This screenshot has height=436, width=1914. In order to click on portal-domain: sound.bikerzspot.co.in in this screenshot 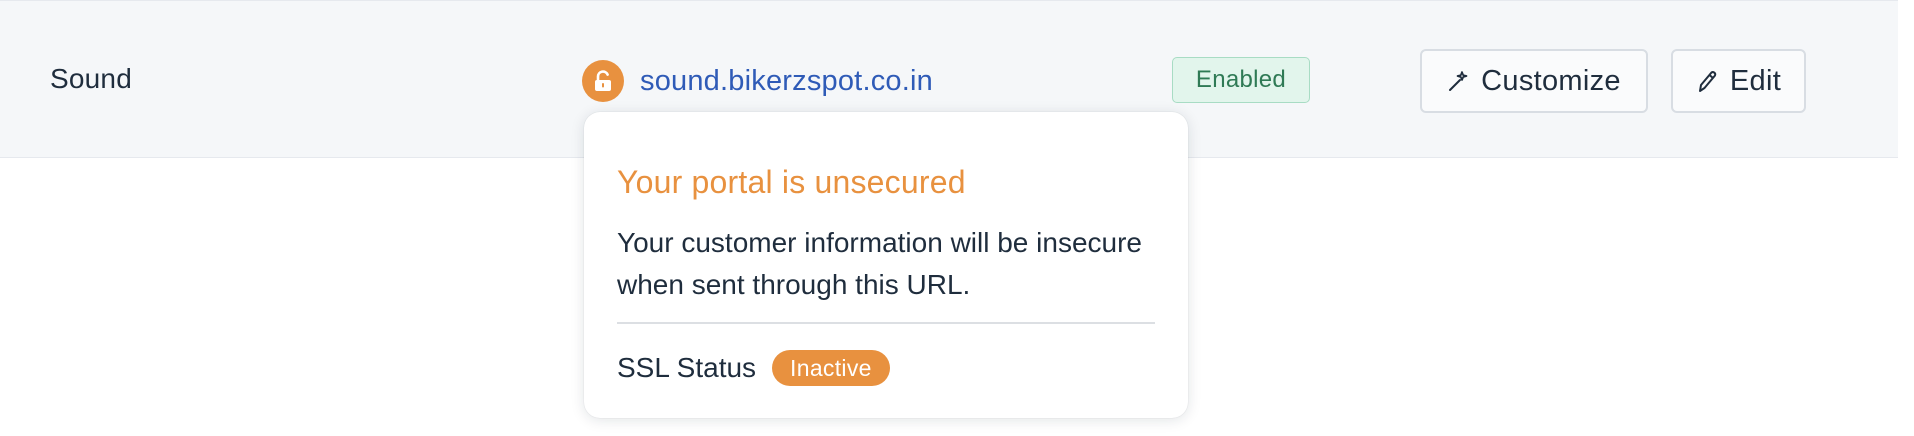, I will do `click(757, 81)`.